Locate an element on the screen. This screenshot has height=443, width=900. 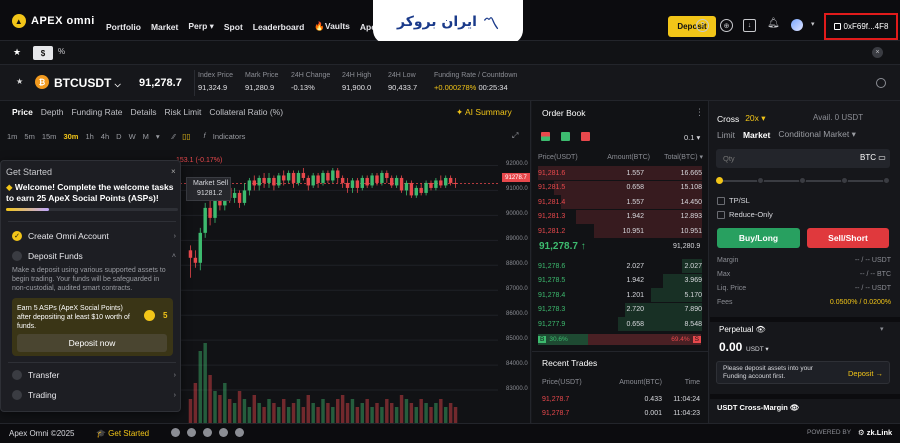
hot-star-icon: ★ is located at coordinates (19, 81).